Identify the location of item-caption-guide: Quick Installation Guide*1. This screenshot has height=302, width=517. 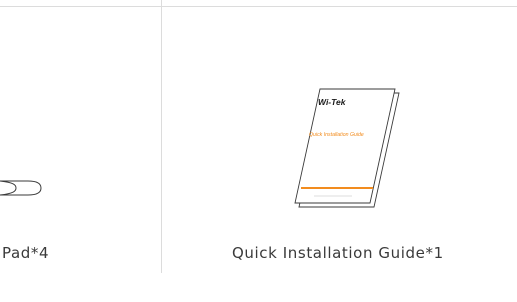
(338, 253).